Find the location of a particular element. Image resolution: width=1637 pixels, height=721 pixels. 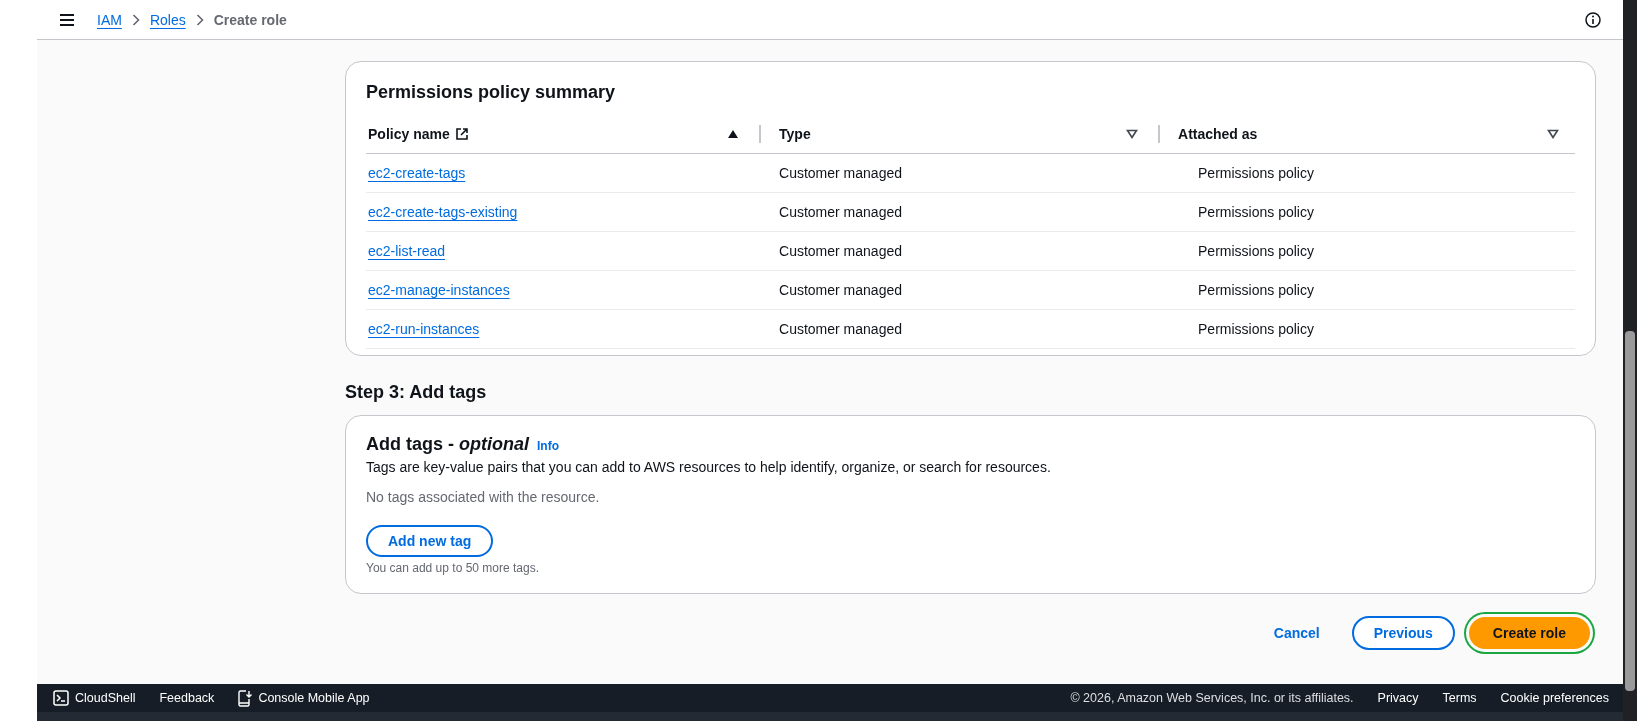

menu-icon is located at coordinates (67, 19).